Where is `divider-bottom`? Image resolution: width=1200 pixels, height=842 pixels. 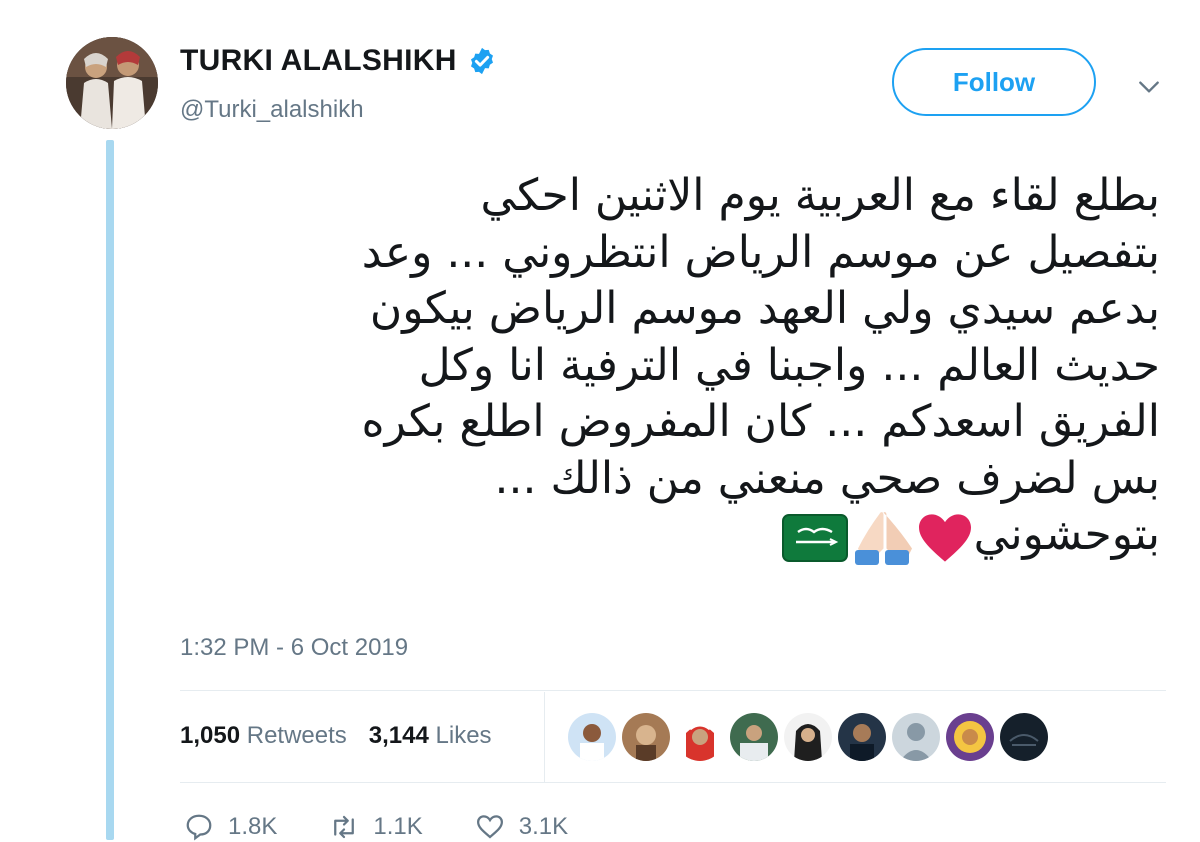 divider-bottom is located at coordinates (673, 782).